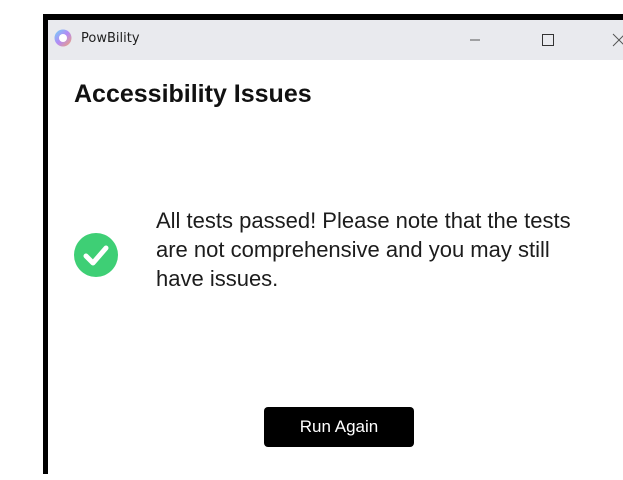 This screenshot has height=480, width=623. Describe the element at coordinates (96, 255) in the screenshot. I see `check-circle-icon` at that location.